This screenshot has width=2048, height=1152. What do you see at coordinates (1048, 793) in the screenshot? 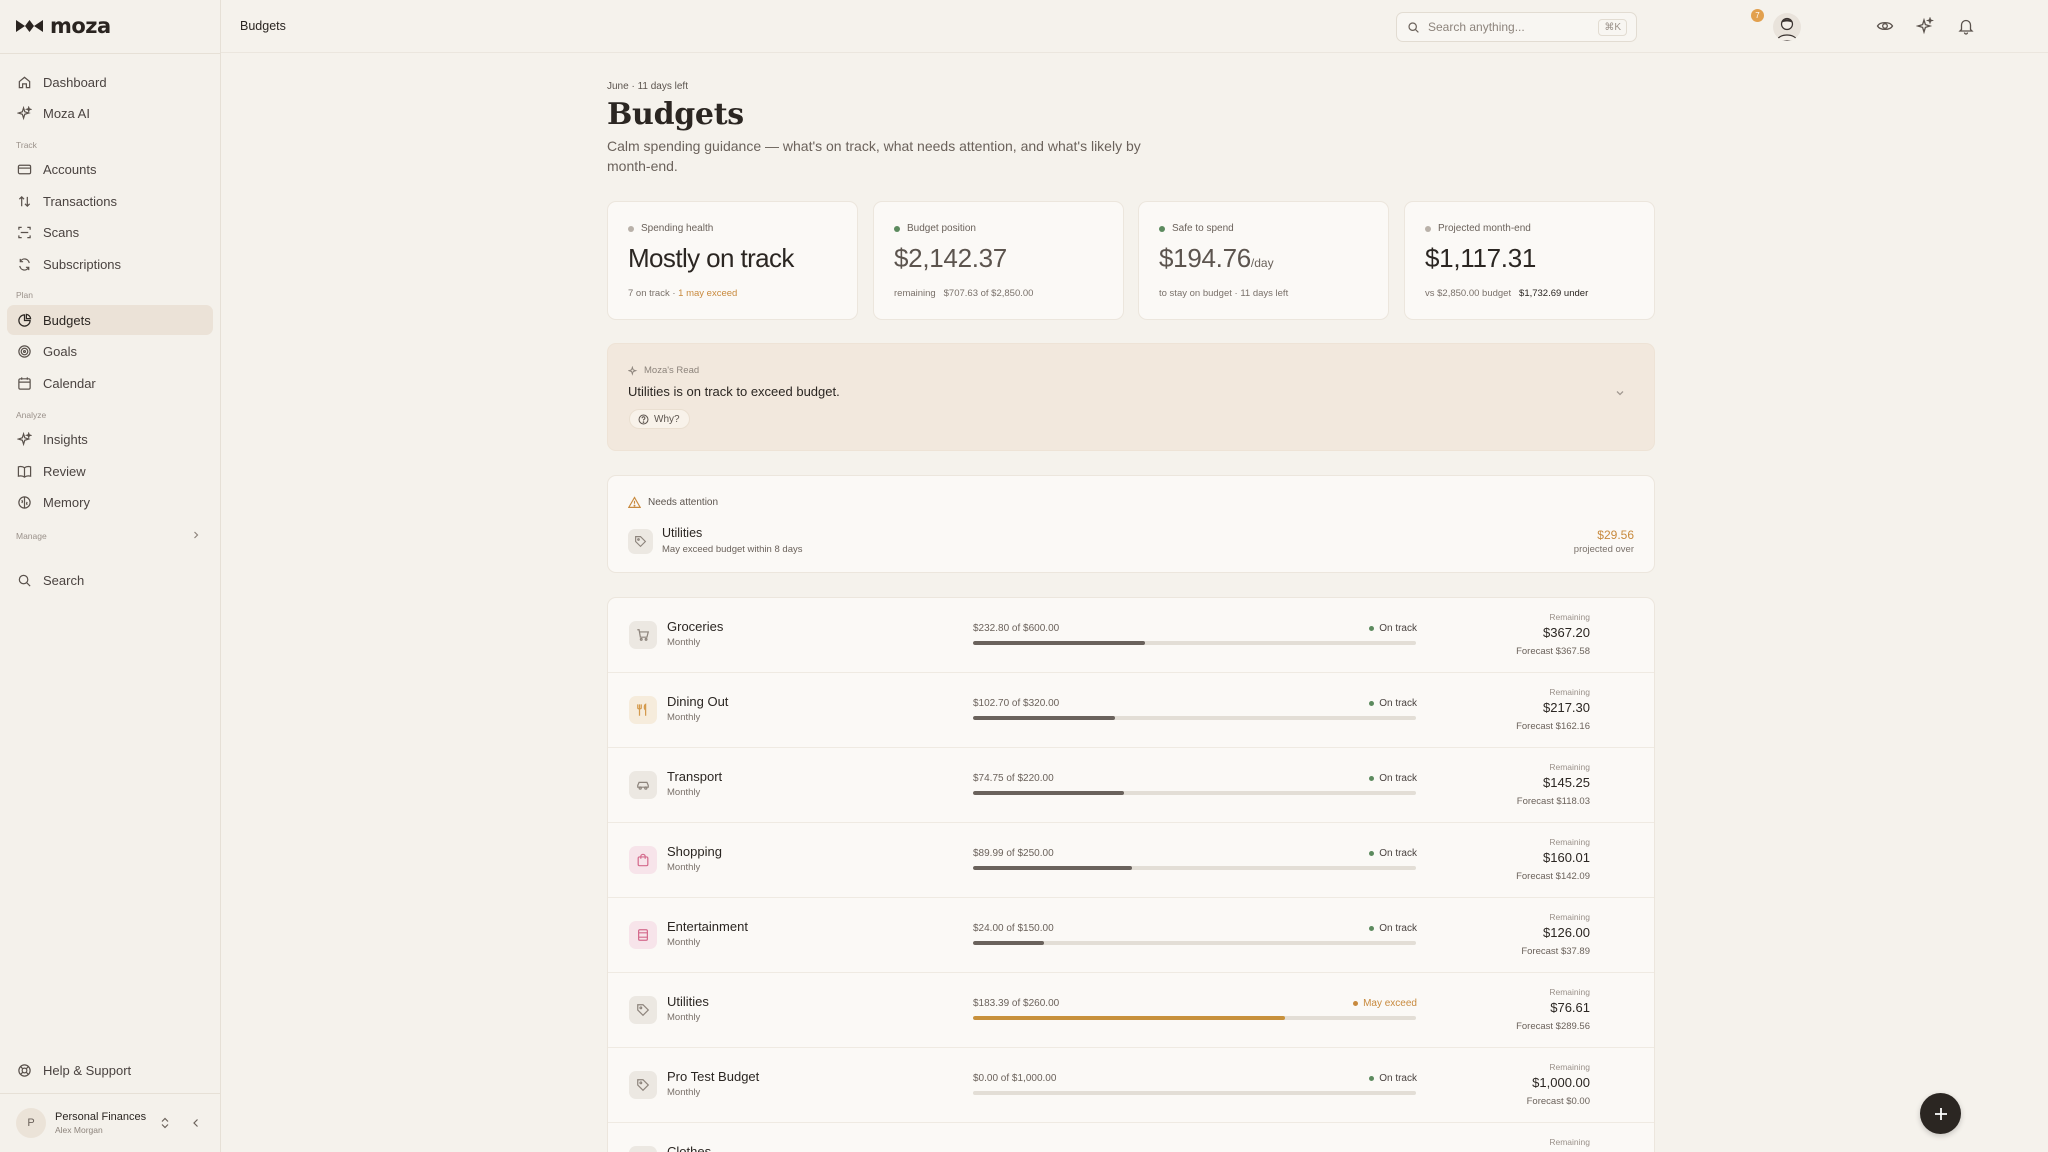
I see `progress-fill` at bounding box center [1048, 793].